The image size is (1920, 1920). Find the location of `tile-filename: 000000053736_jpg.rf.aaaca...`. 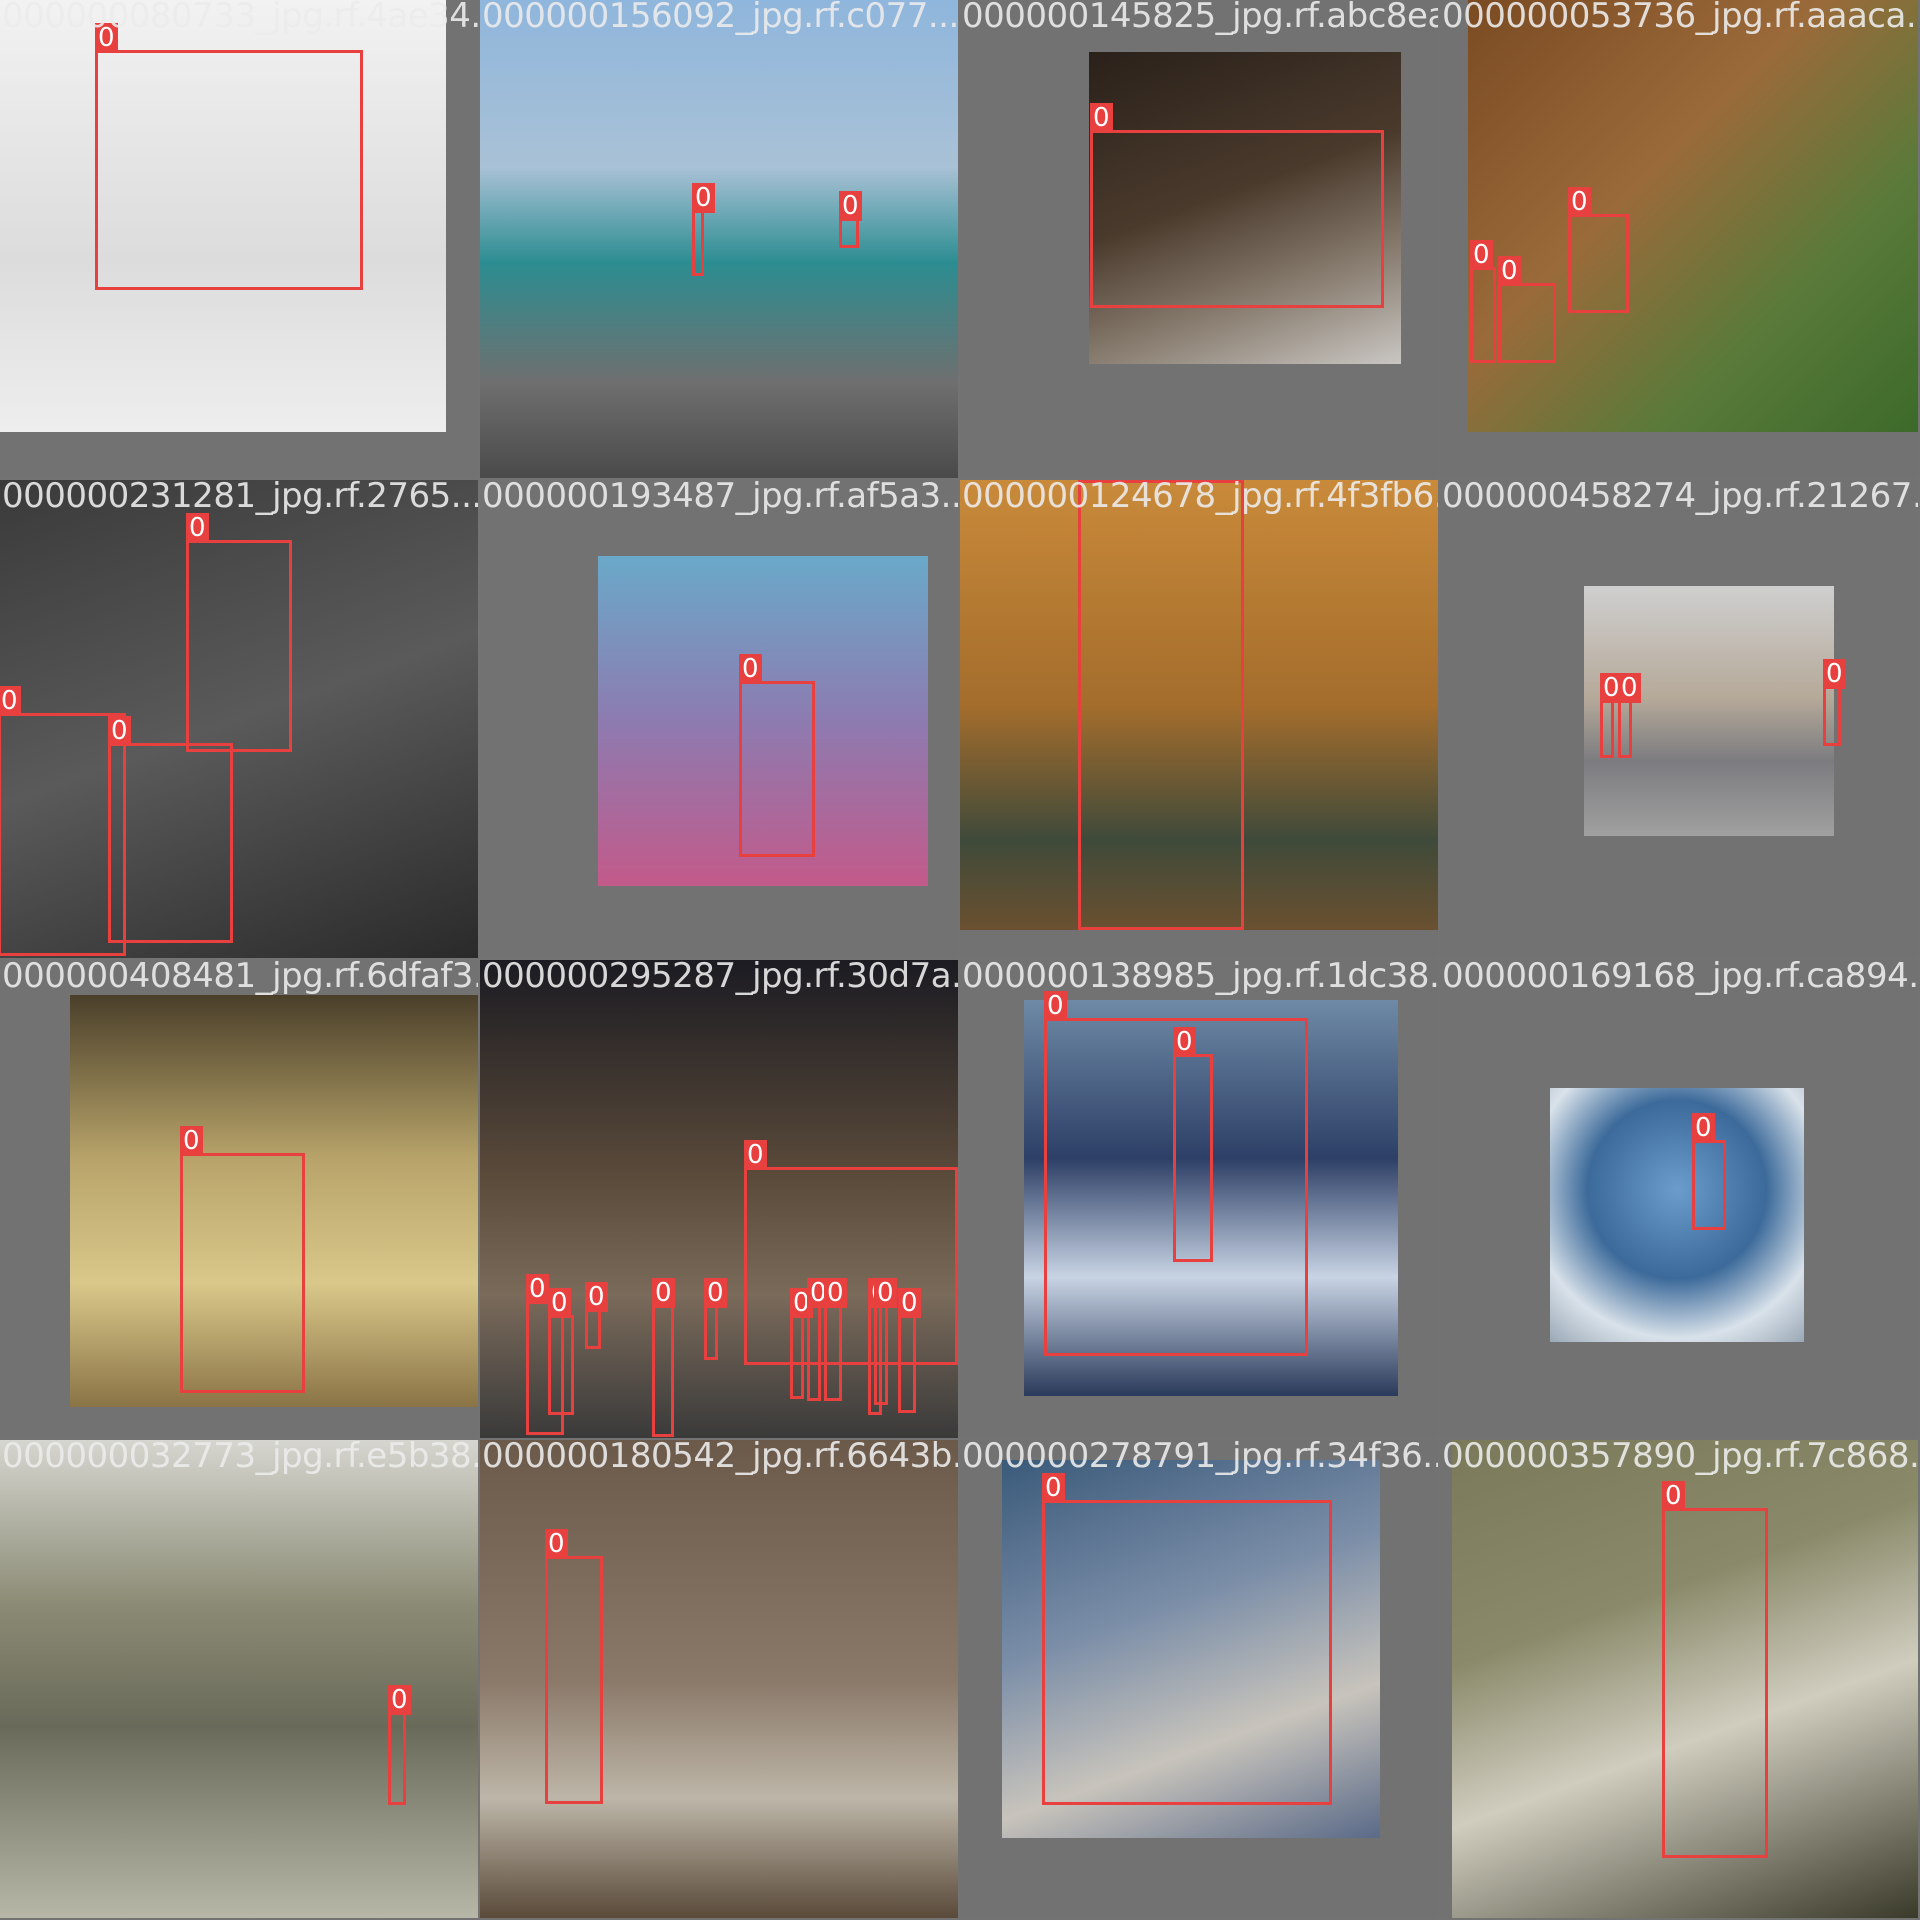

tile-filename: 000000053736_jpg.rf.aaaca... is located at coordinates (1680, 18).